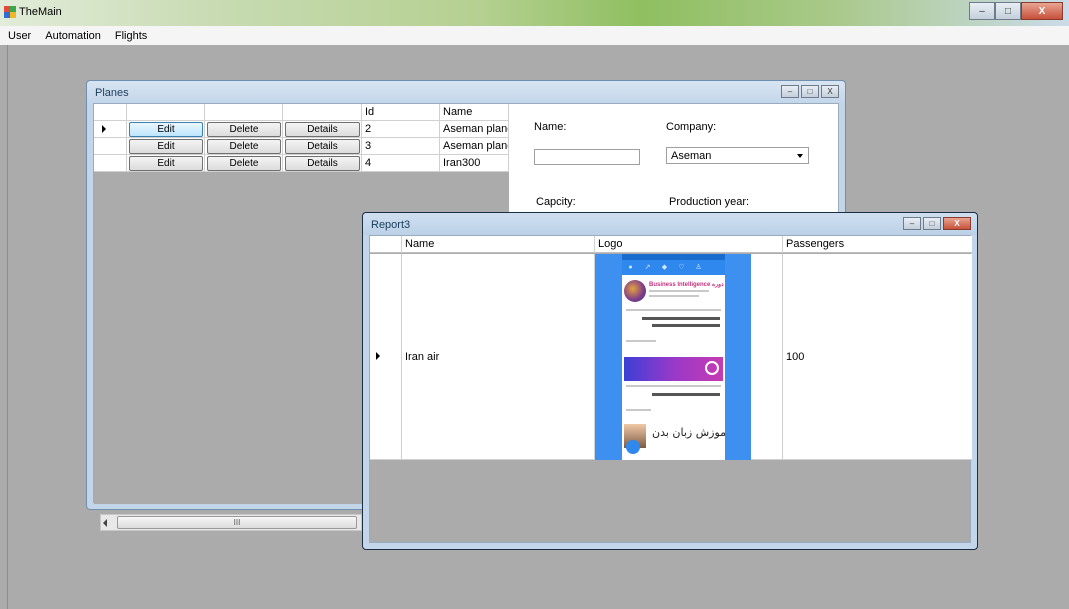 This screenshot has width=1069, height=609. What do you see at coordinates (322, 112) in the screenshot?
I see `column-header-details` at bounding box center [322, 112].